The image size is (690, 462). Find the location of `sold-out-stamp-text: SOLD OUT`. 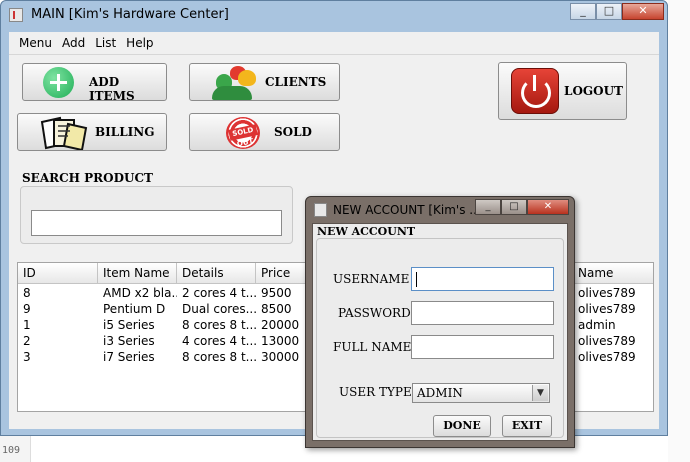

sold-out-stamp-text: SOLD OUT is located at coordinates (243, 136).